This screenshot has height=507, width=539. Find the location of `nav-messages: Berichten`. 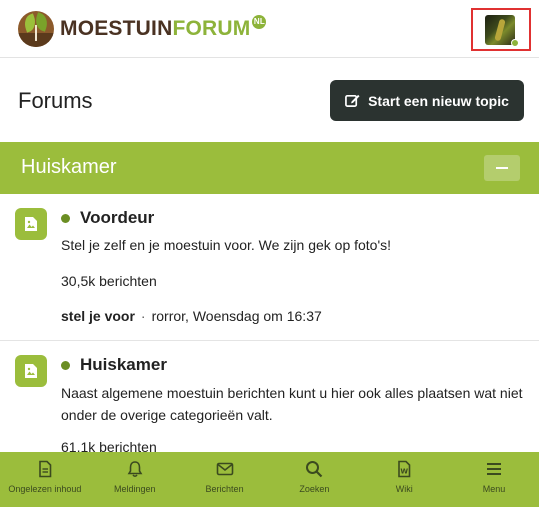

nav-messages: Berichten is located at coordinates (225, 479).